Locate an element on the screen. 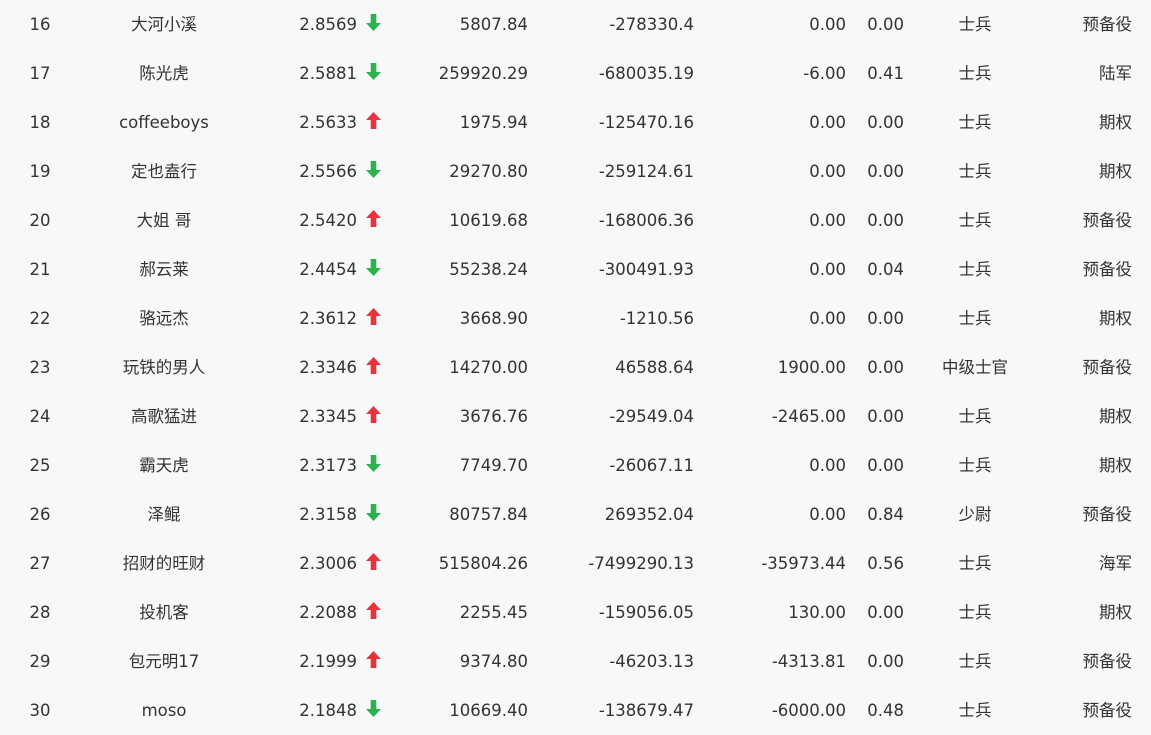 The width and height of the screenshot is (1151, 735). score-cell: 2.3158 is located at coordinates (328, 514).